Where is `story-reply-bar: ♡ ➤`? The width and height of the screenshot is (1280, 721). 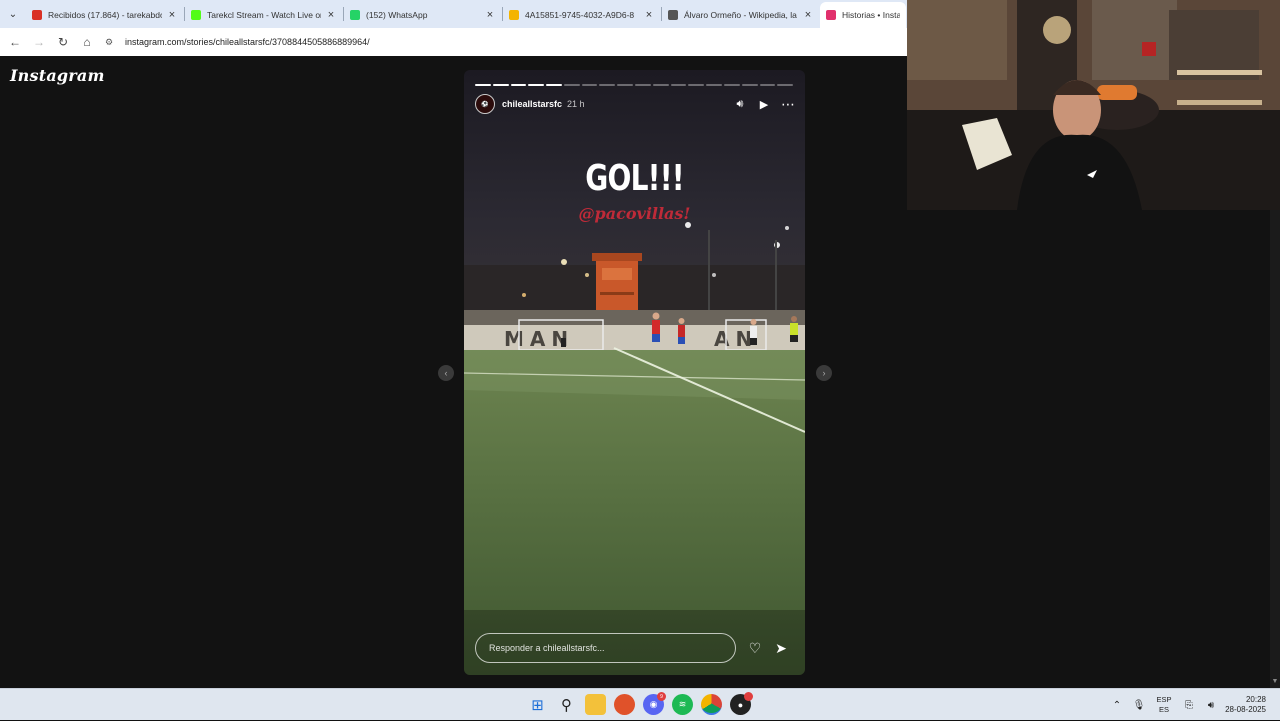 story-reply-bar: ♡ ➤ is located at coordinates (635, 648).